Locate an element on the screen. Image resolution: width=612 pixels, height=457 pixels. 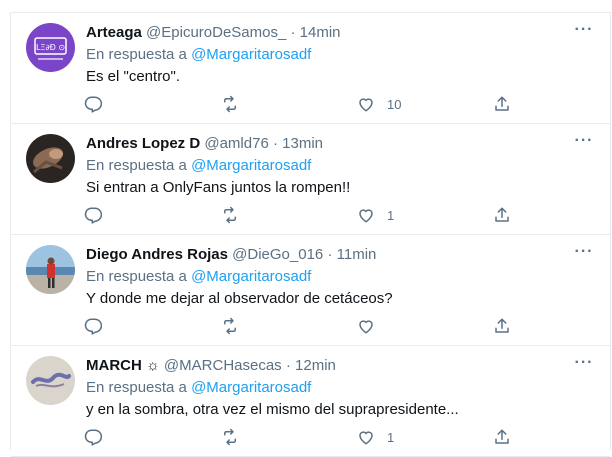
tweet-header: MARCH ☼ @MARCHasecas · 12min is located at coordinates (211, 366).